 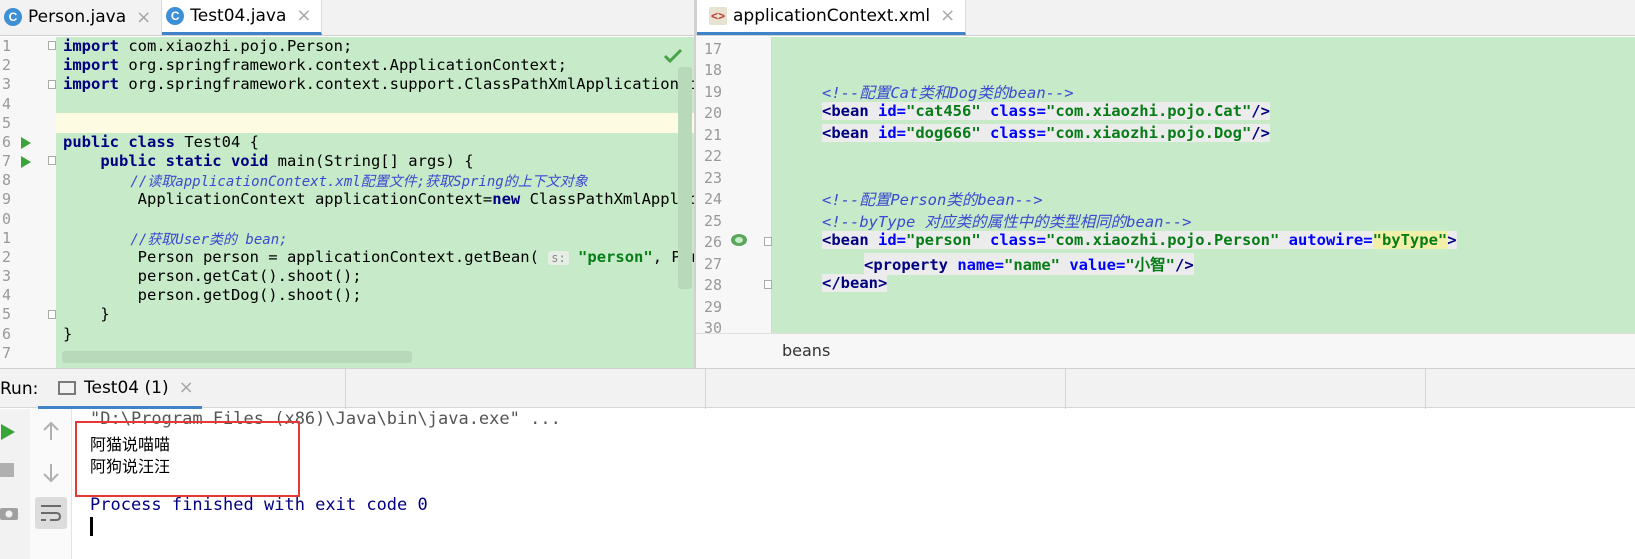 What do you see at coordinates (268, 161) in the screenshot?
I see `code-line: public static void main(String[] args) {` at bounding box center [268, 161].